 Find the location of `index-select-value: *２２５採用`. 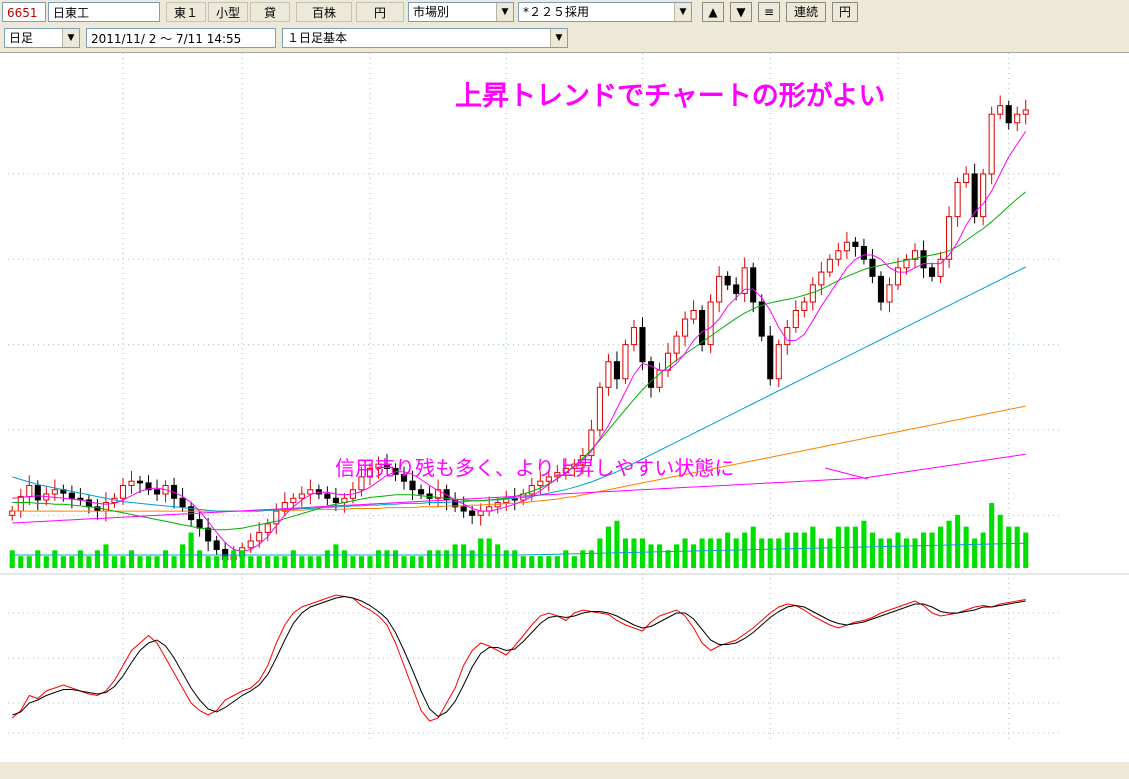

index-select-value: *２２５採用 is located at coordinates (556, 12).